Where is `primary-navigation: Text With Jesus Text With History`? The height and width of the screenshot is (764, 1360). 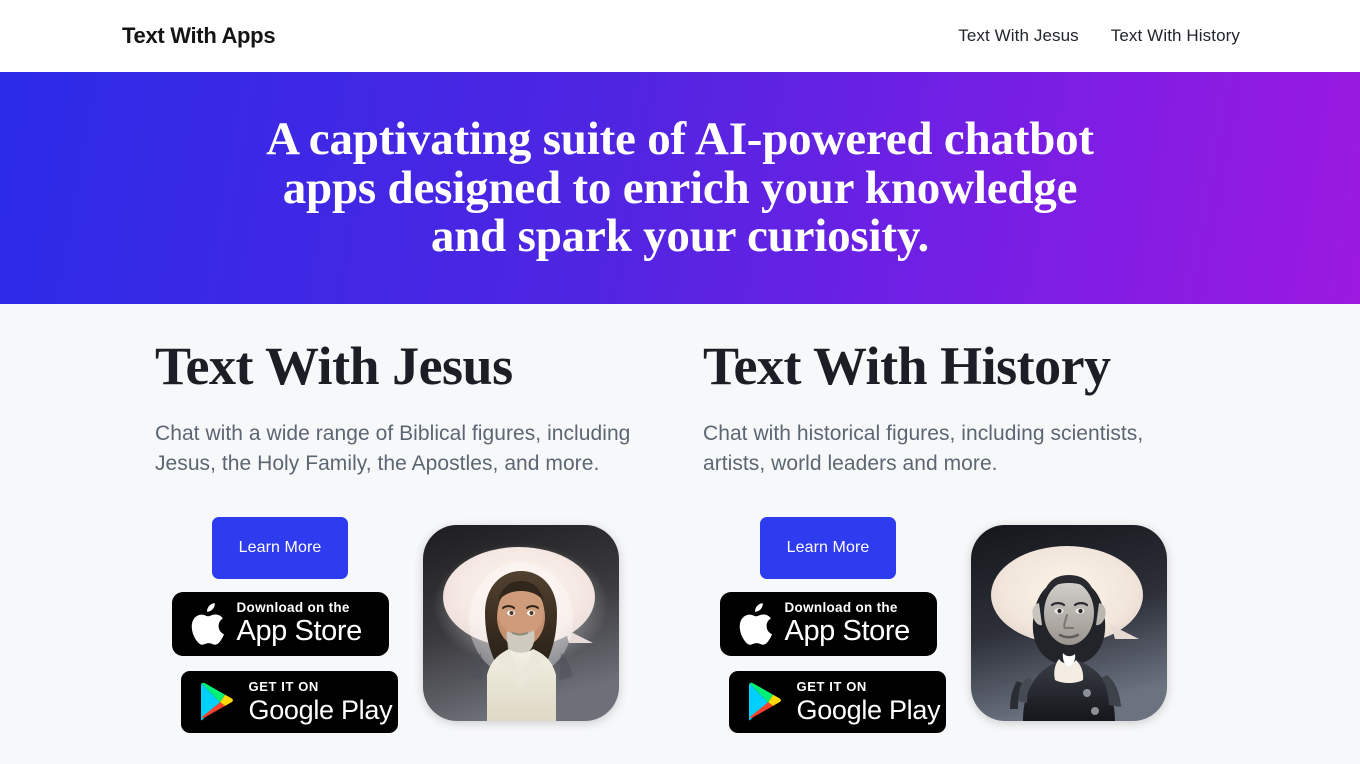 primary-navigation: Text With Jesus Text With History is located at coordinates (1099, 36).